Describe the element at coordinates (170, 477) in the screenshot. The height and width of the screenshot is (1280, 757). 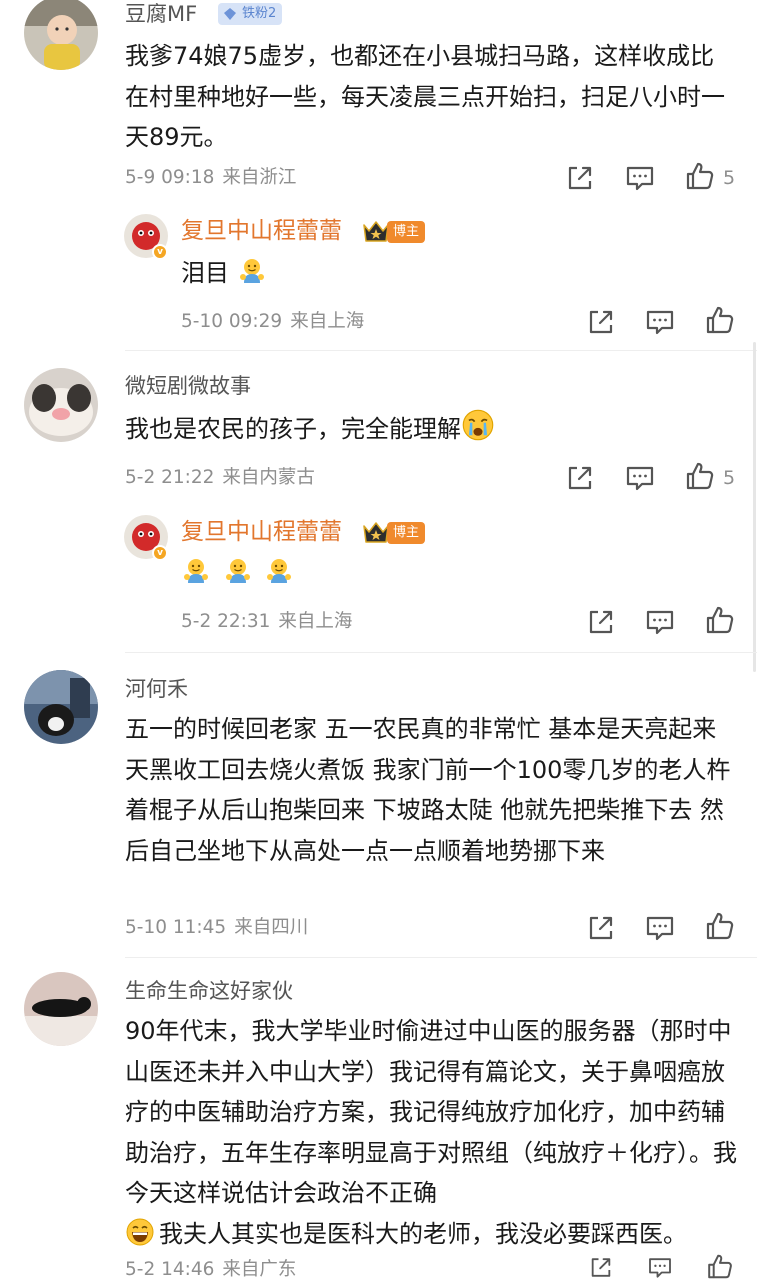
I see `comment-time: 5-2 21:22` at that location.